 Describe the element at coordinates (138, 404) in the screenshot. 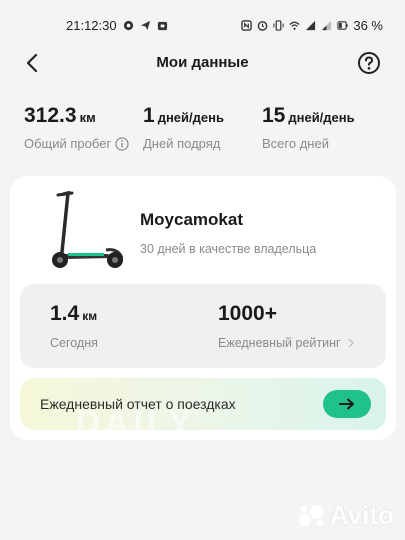

I see `report-label: Ежедневный отчет о поездках` at that location.